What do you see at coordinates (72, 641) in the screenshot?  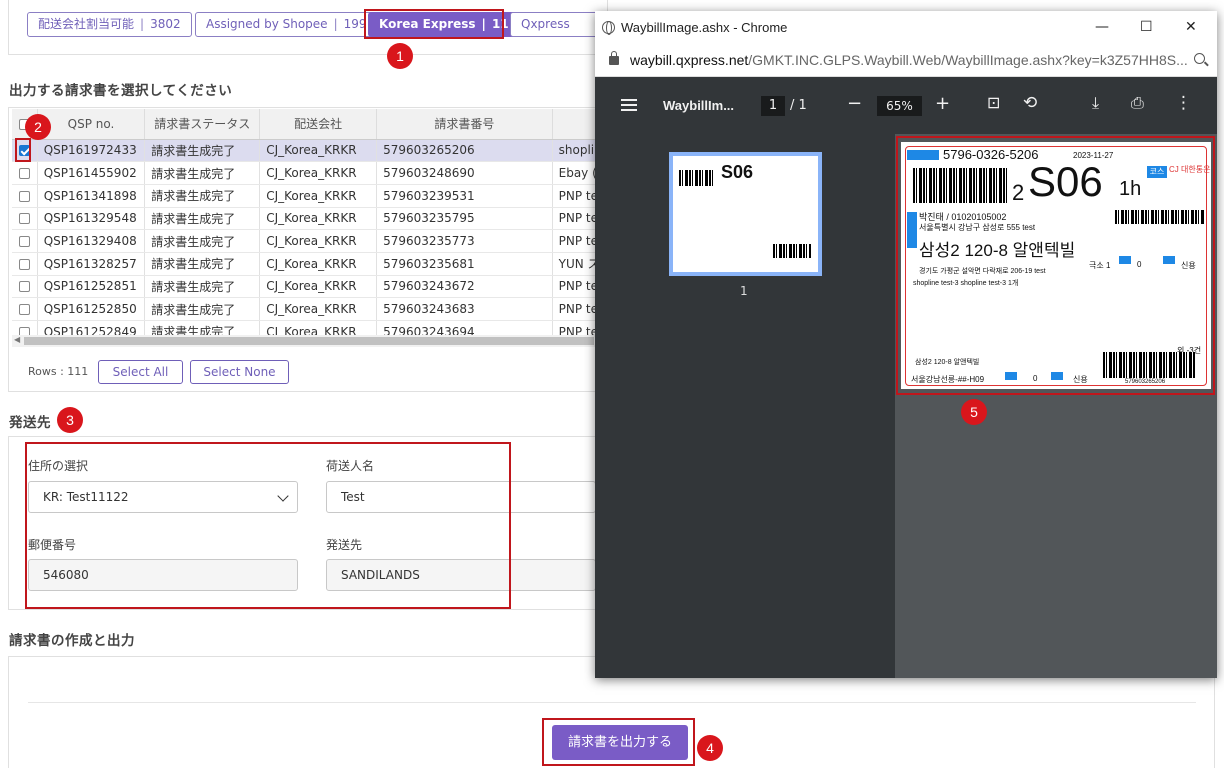 I see `output-title: 請求書の作成と出力` at bounding box center [72, 641].